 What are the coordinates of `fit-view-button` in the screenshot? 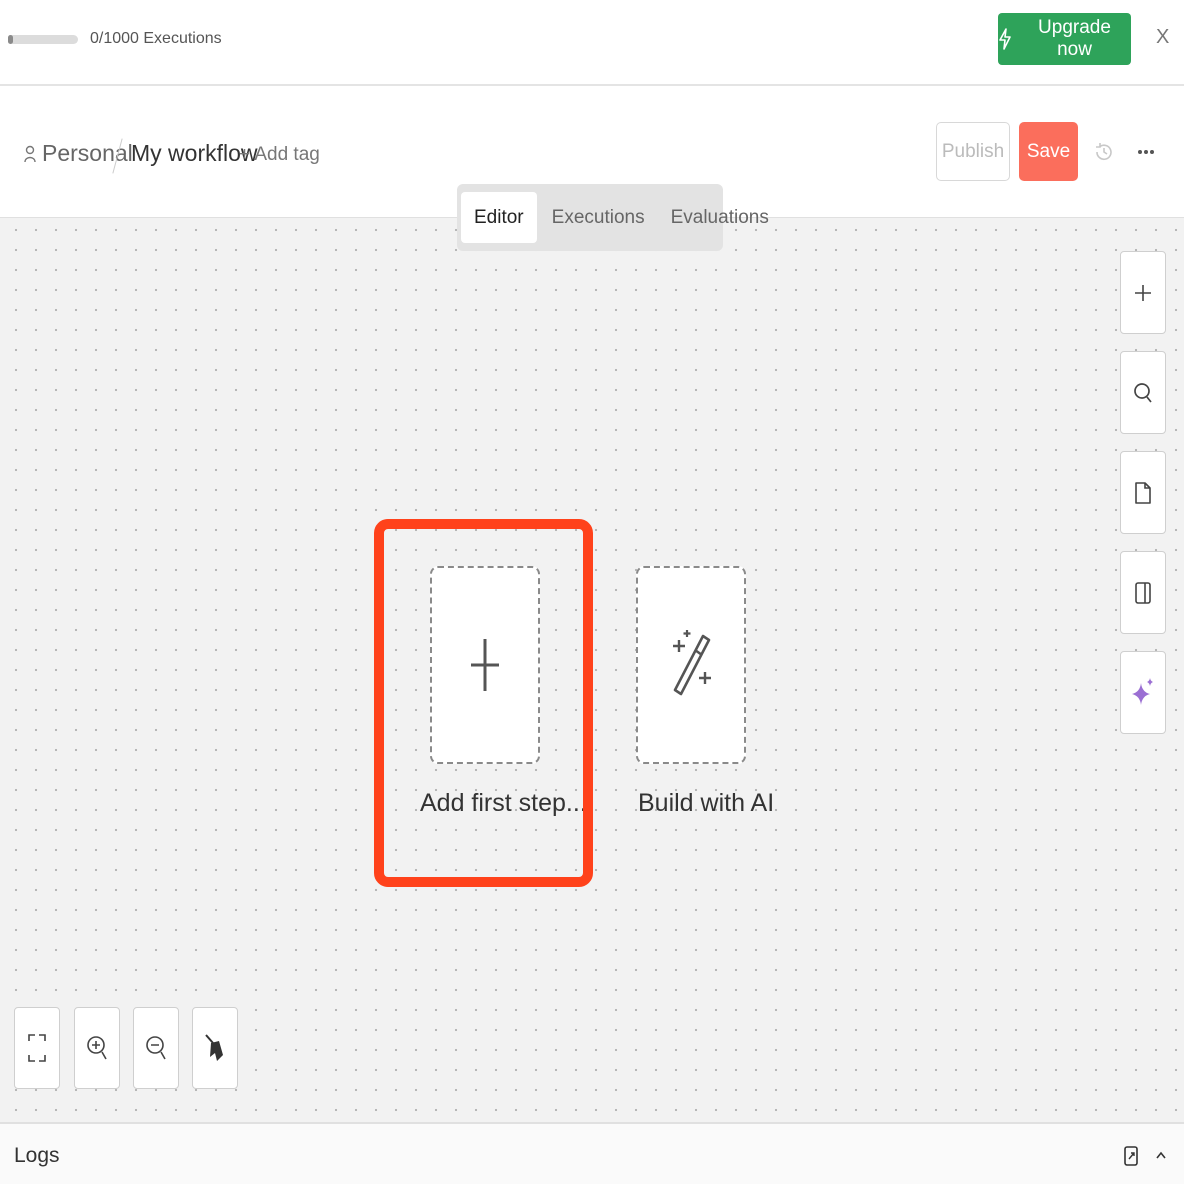 It's located at (37, 1048).